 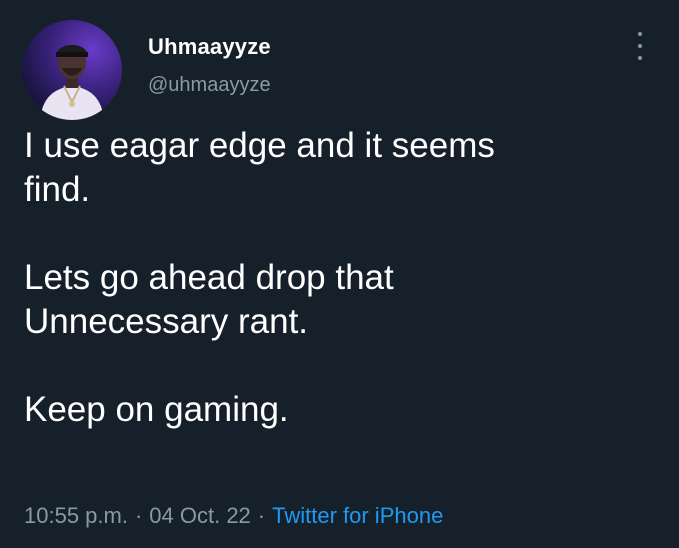 I want to click on display-name: Uhmaayyze, so click(x=209, y=47).